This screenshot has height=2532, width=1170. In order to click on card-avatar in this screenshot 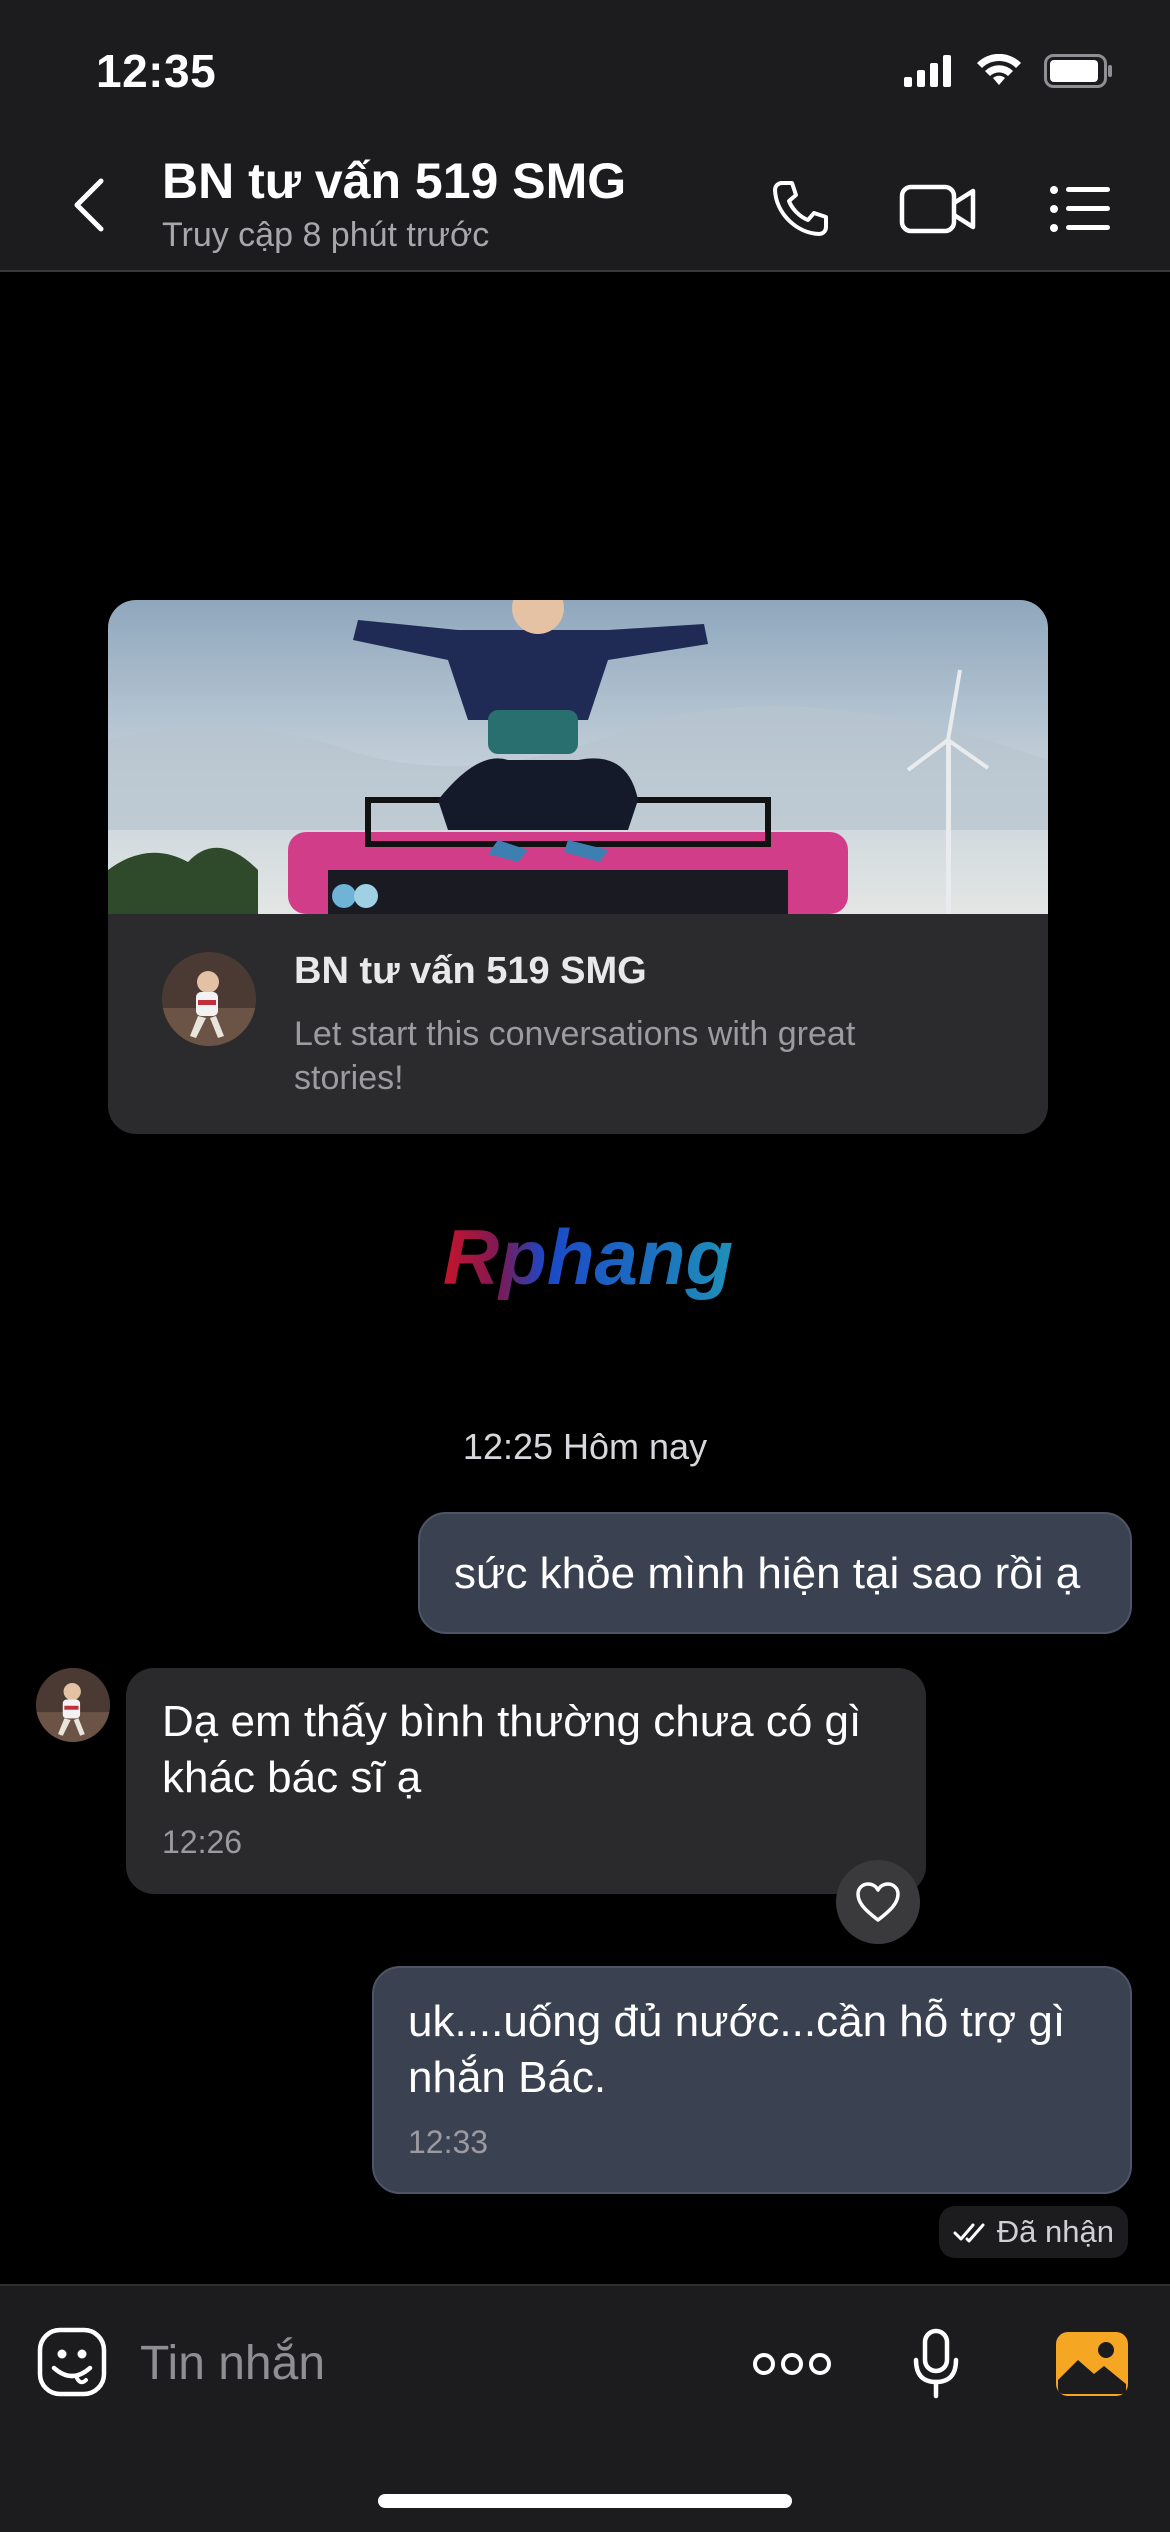, I will do `click(209, 999)`.